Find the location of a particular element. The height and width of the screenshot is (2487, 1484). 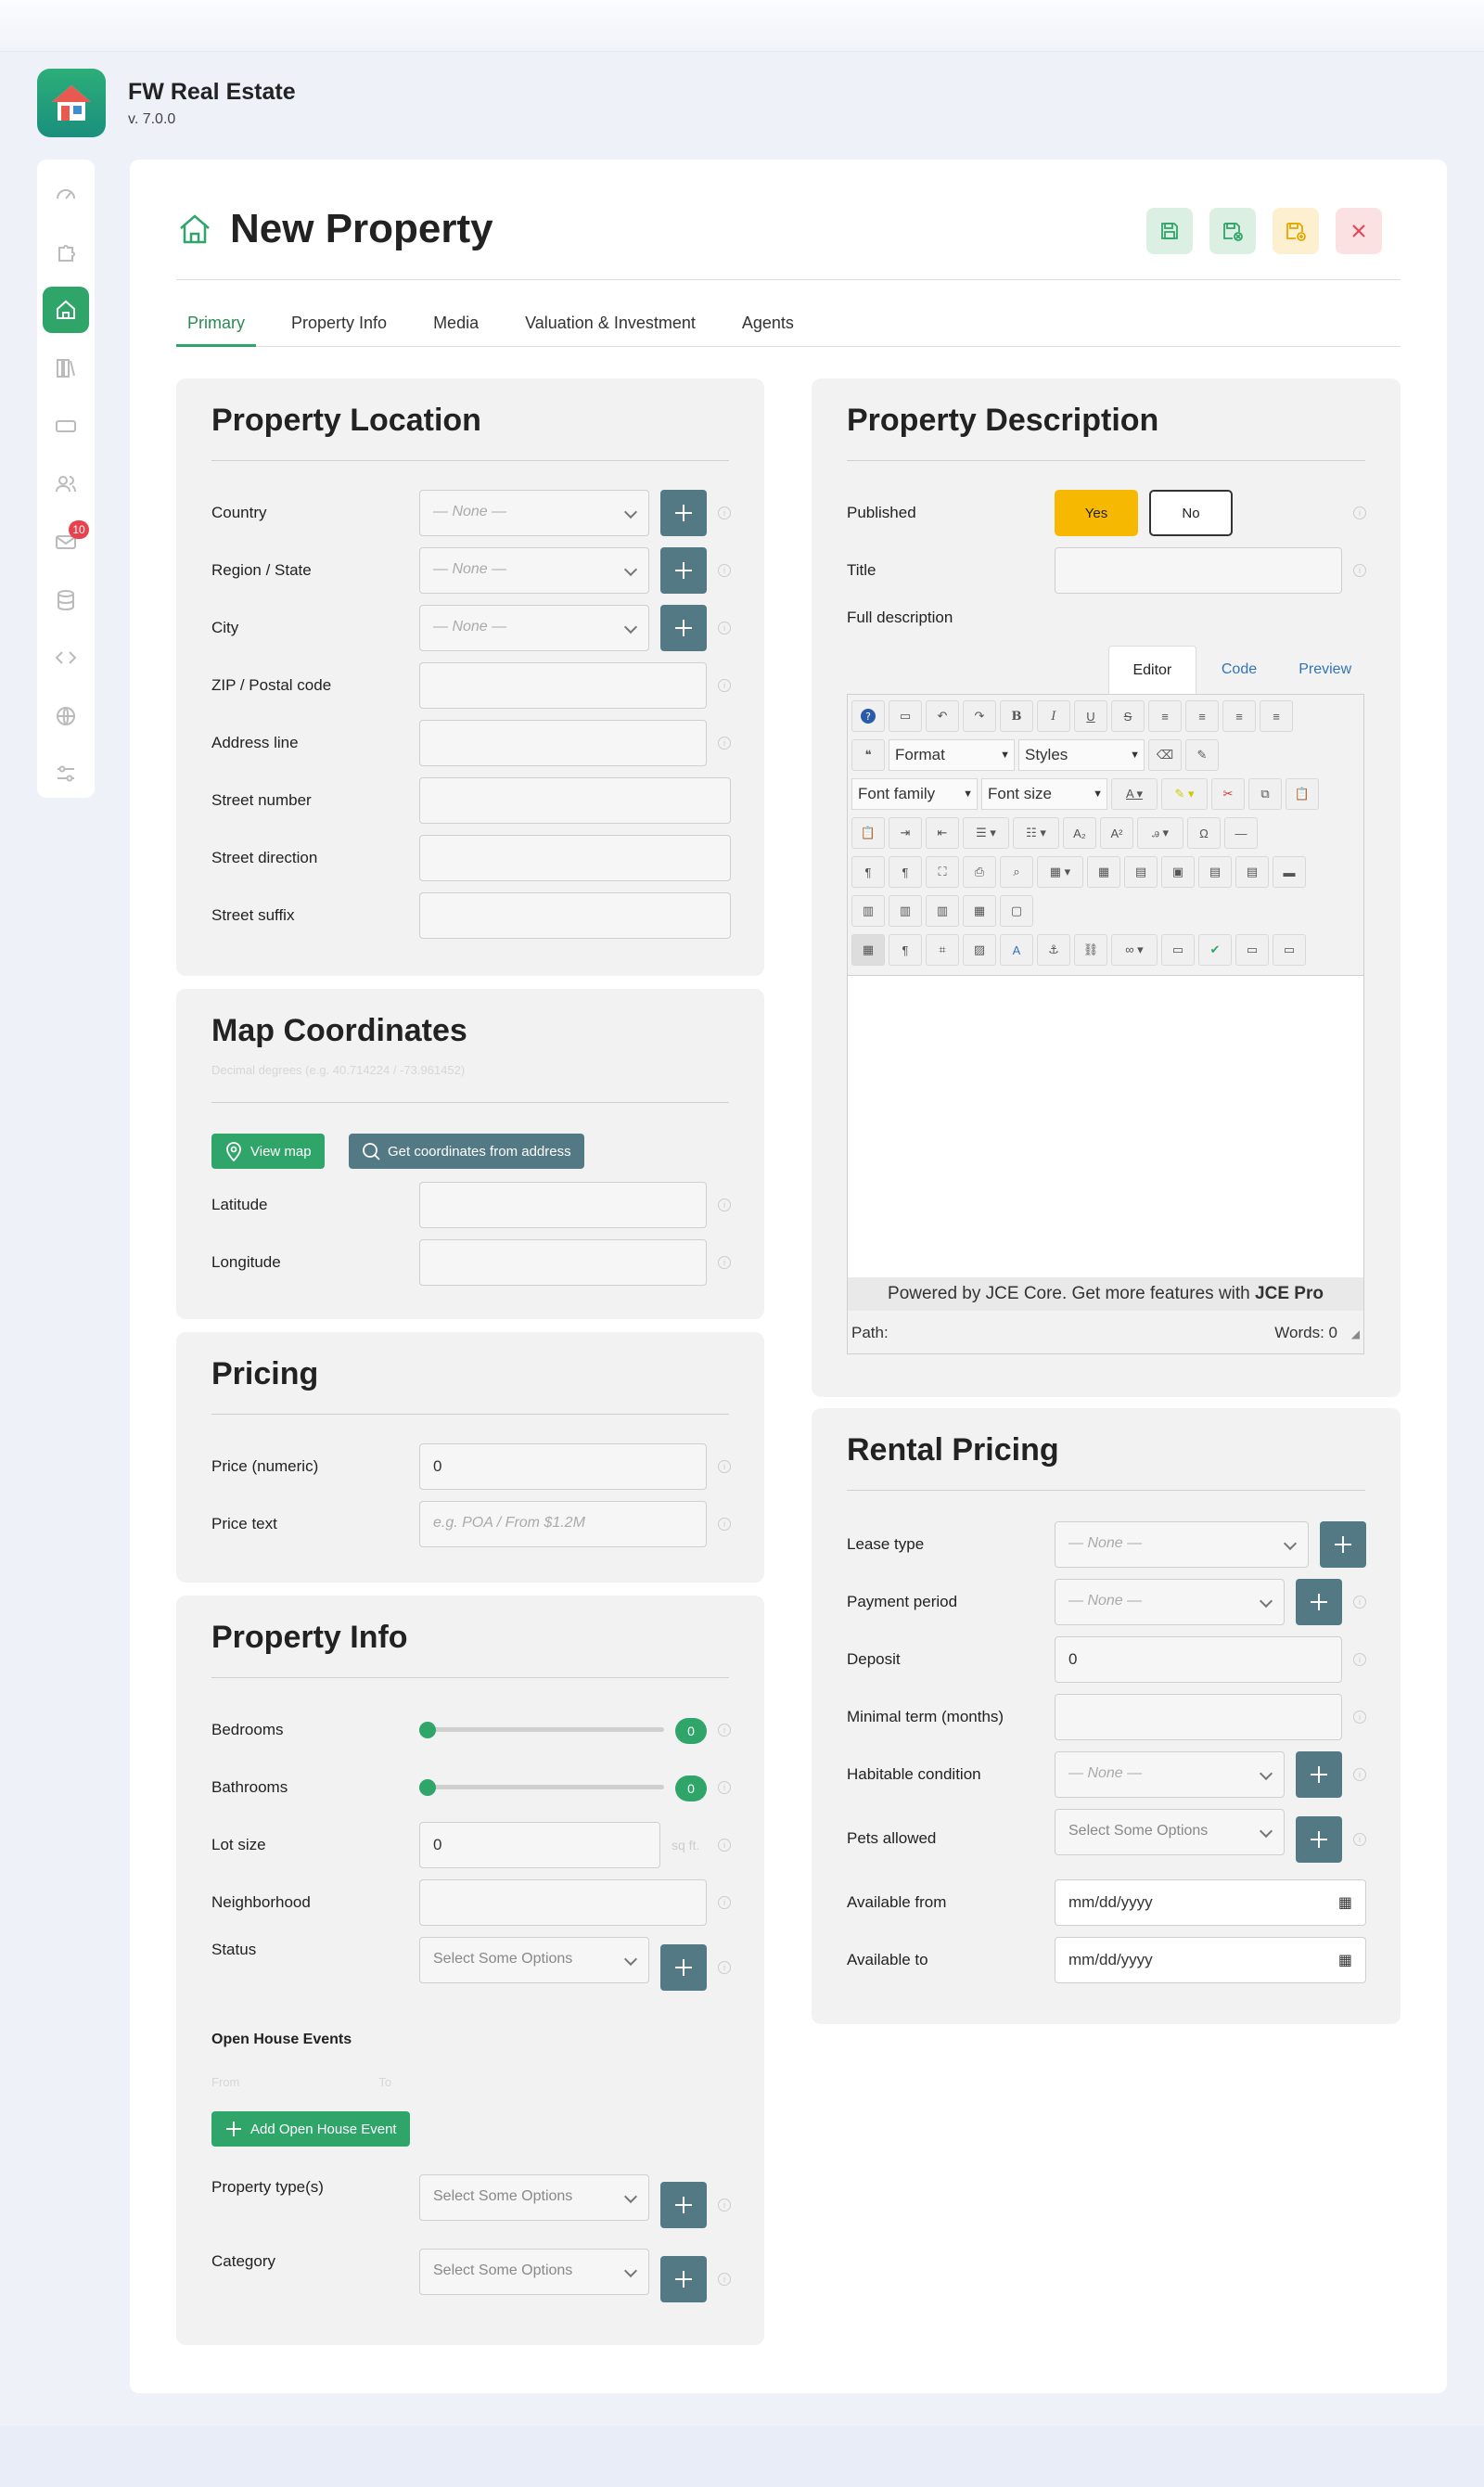

save-new-button is located at coordinates (1296, 231).